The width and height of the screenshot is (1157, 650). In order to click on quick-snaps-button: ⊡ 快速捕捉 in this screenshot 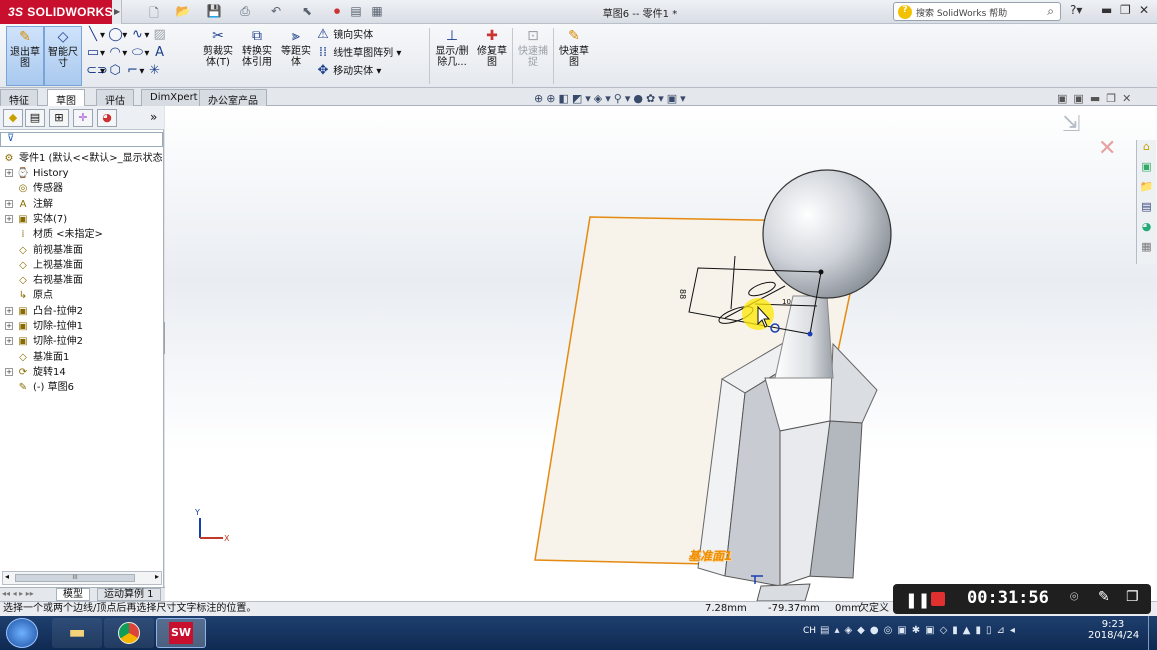, I will do `click(533, 56)`.